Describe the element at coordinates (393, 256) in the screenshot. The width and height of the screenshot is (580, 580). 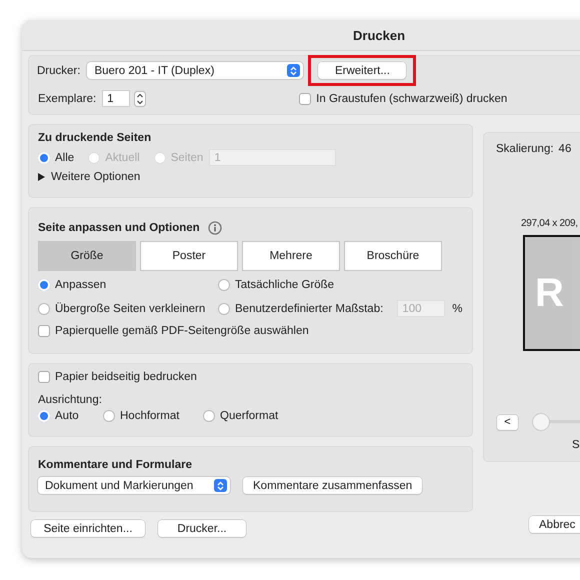
I see `mode-tab: Broschüre` at that location.